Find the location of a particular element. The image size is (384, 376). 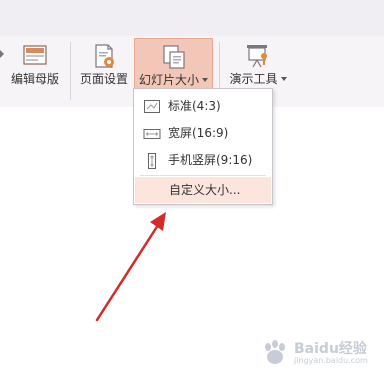

menu-item-label: 宽屏(16:9) is located at coordinates (198, 133).